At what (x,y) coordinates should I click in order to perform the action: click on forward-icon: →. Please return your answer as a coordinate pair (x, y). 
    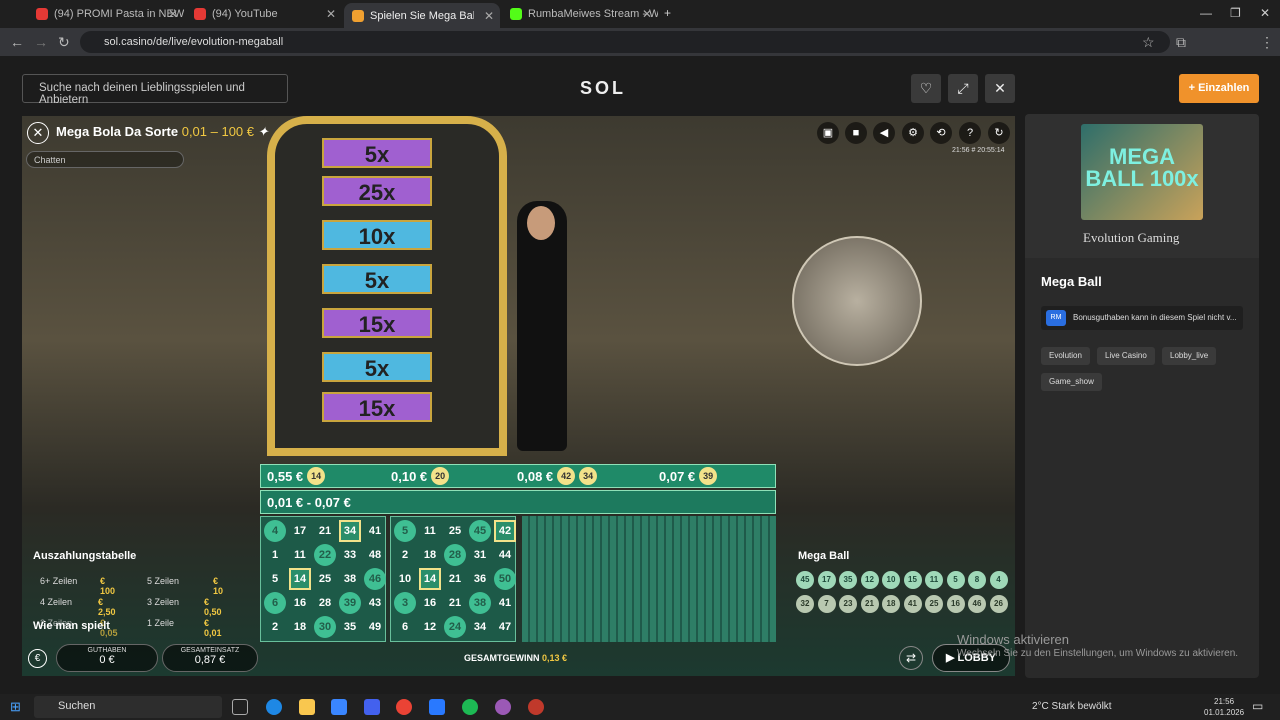
    Looking at the image, I should click on (41, 42).